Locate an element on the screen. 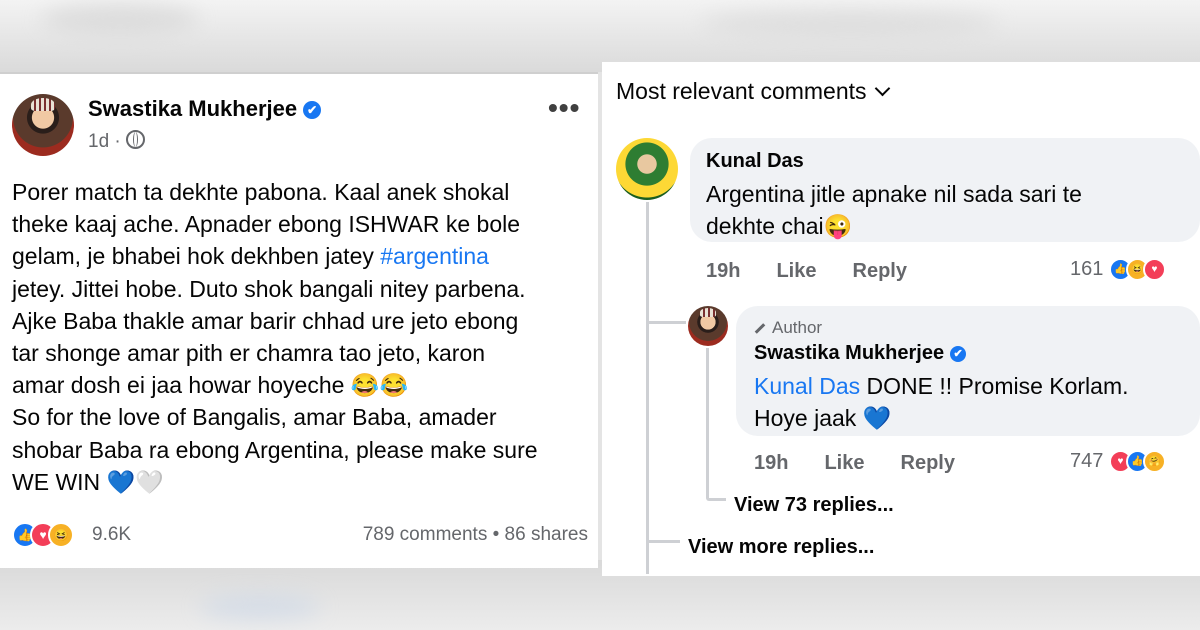 This screenshot has width=1200, height=630. author-badge-label: Author is located at coordinates (797, 327).